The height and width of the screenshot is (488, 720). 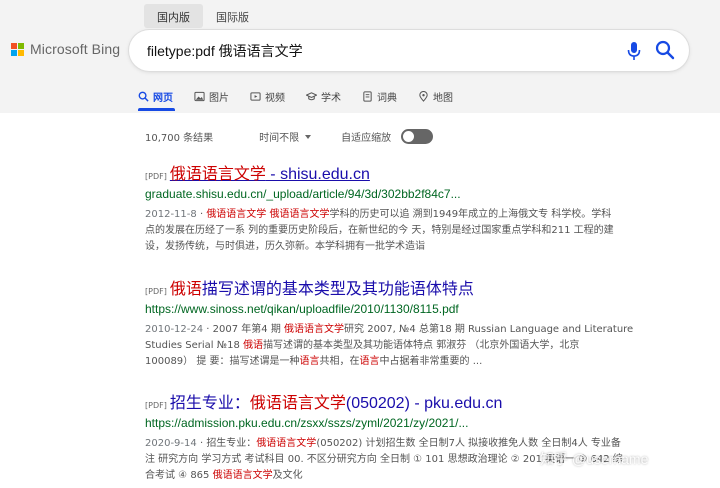 I want to click on time-filter-label: 时间不限, so click(x=279, y=138).